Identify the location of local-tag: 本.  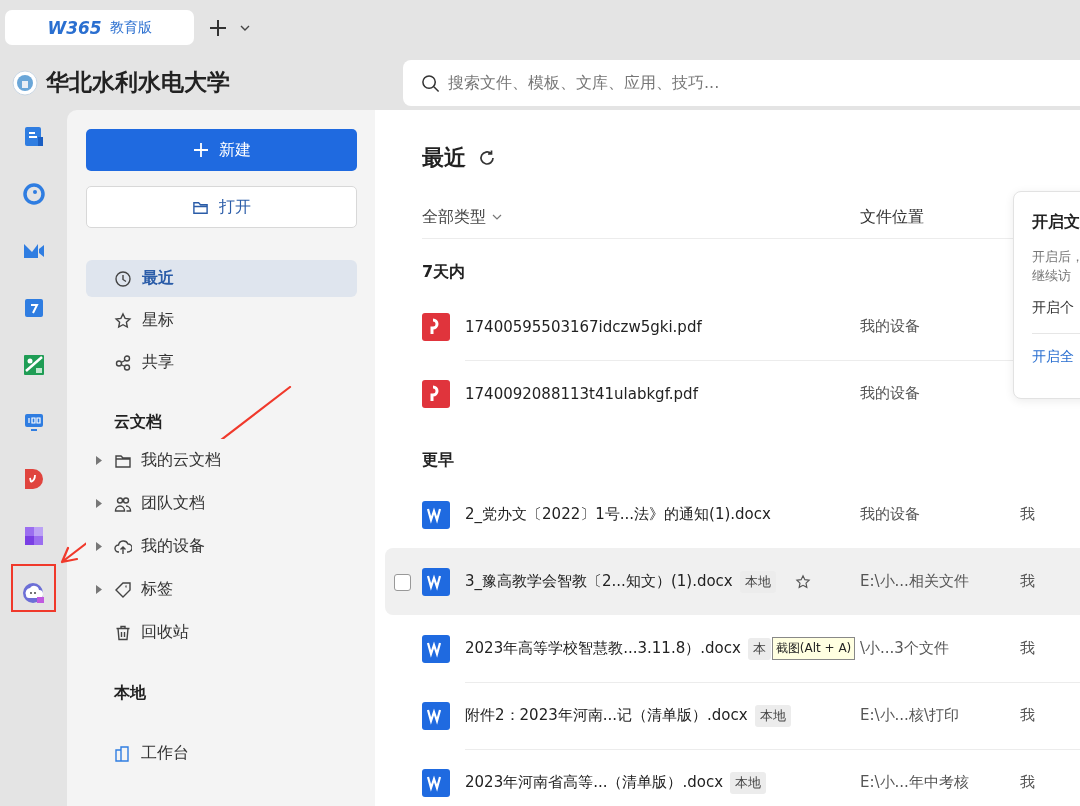
(759, 648).